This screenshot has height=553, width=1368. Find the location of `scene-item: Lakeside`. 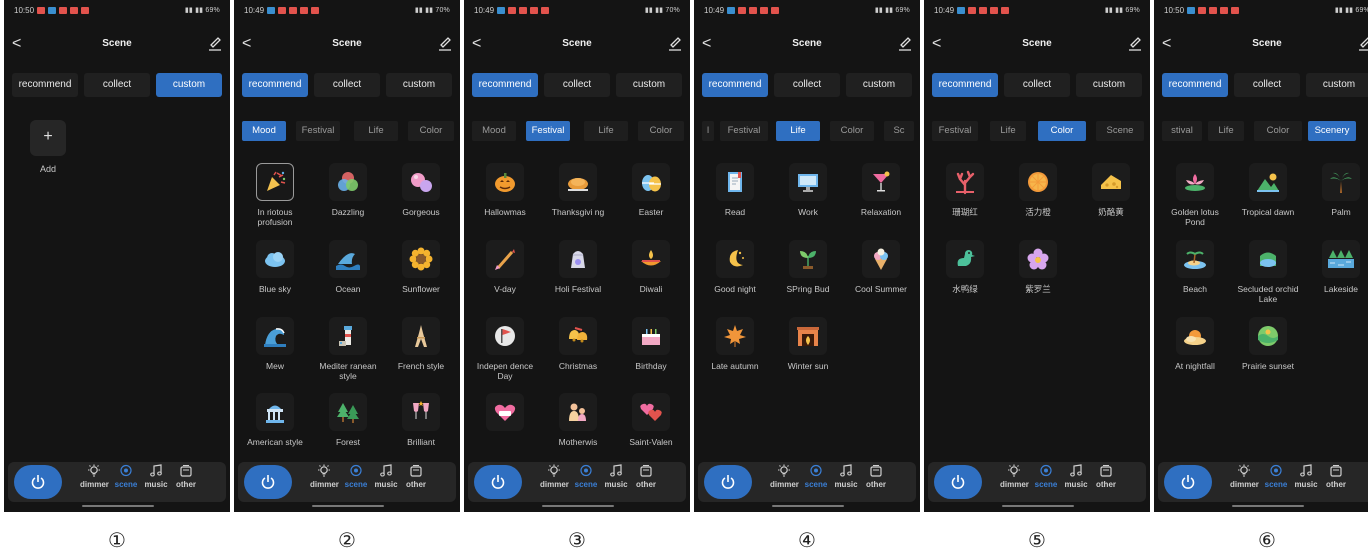

scene-item: Lakeside is located at coordinates (1338, 269).